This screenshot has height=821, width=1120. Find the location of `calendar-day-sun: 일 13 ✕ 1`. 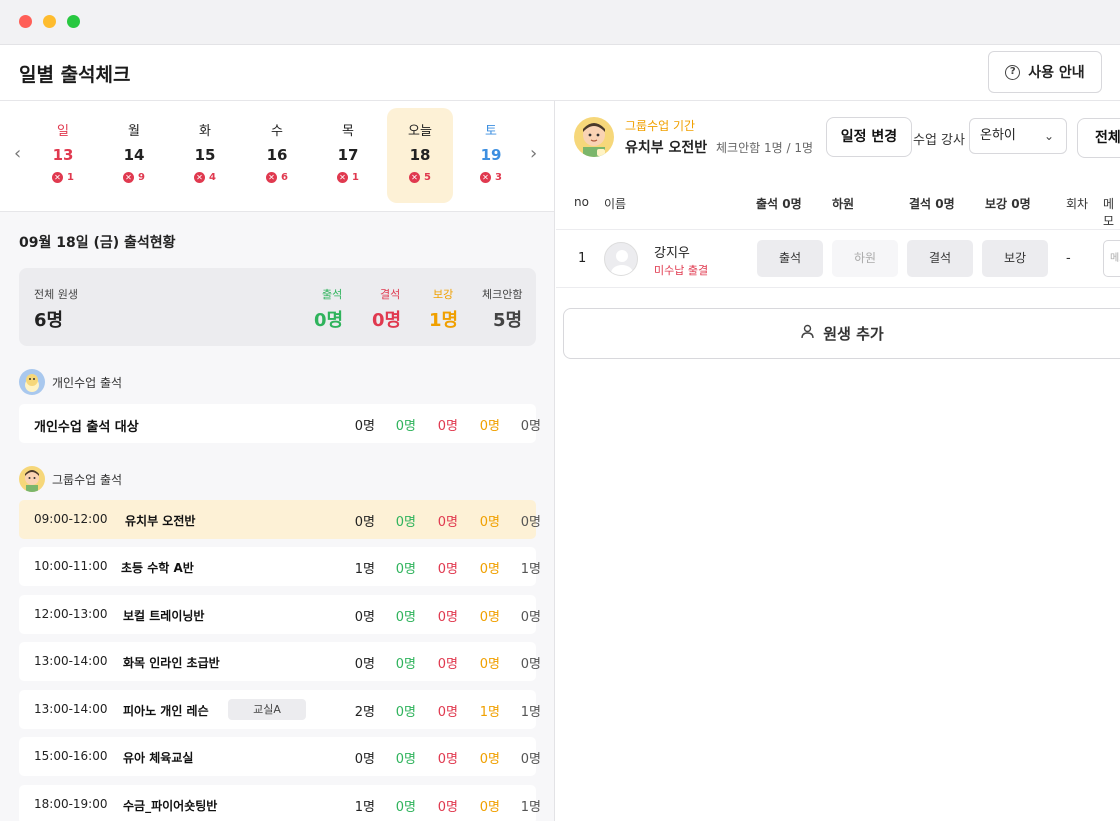

calendar-day-sun: 일 13 ✕ 1 is located at coordinates (63, 155).